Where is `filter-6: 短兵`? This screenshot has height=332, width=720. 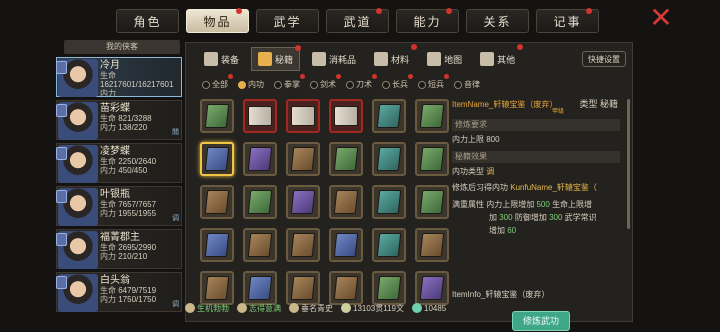 filter-6: 短兵 is located at coordinates (433, 82).